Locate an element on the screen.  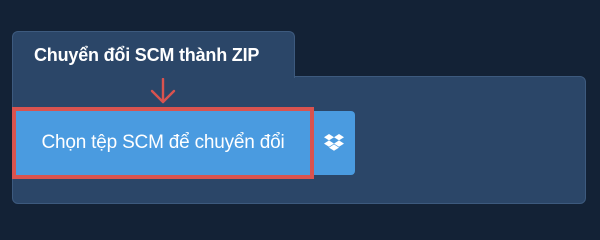
arrow-down-icon is located at coordinates (163, 91).